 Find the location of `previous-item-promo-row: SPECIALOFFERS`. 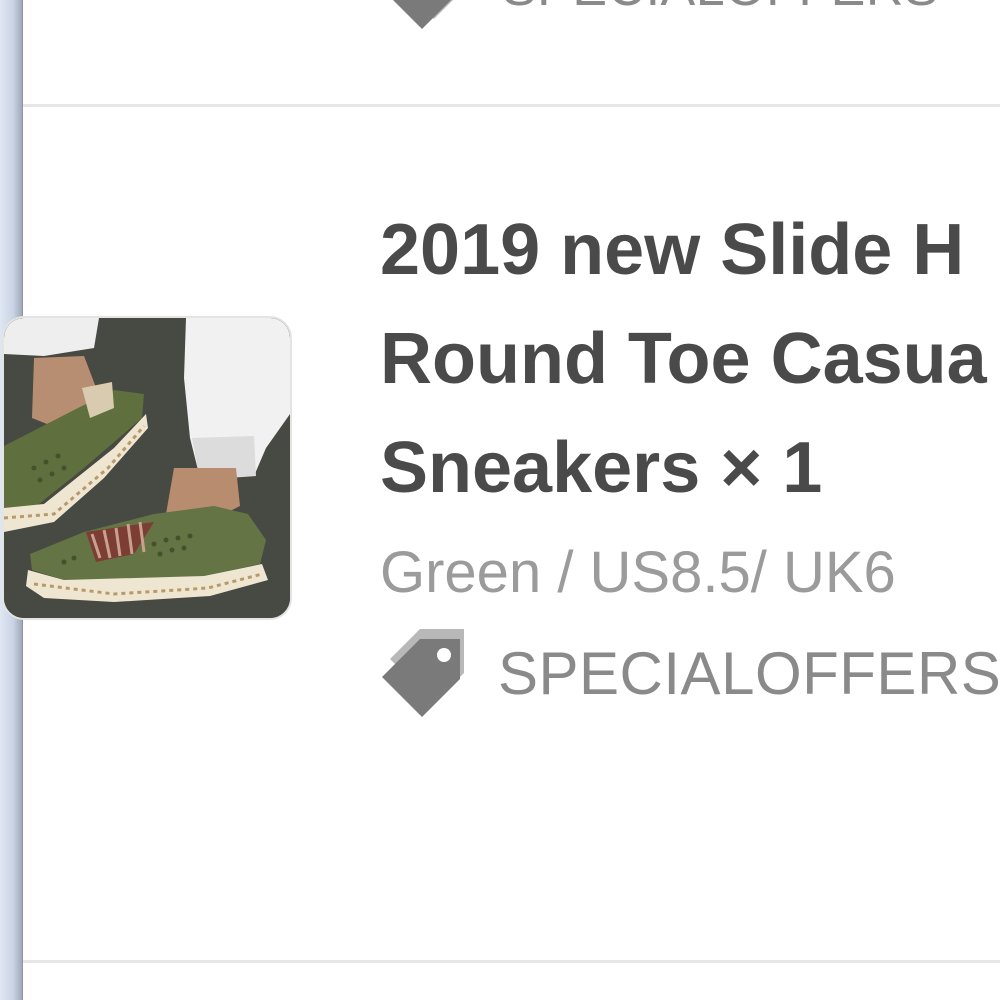

previous-item-promo-row: SPECIALOFFERS is located at coordinates (659, 15).